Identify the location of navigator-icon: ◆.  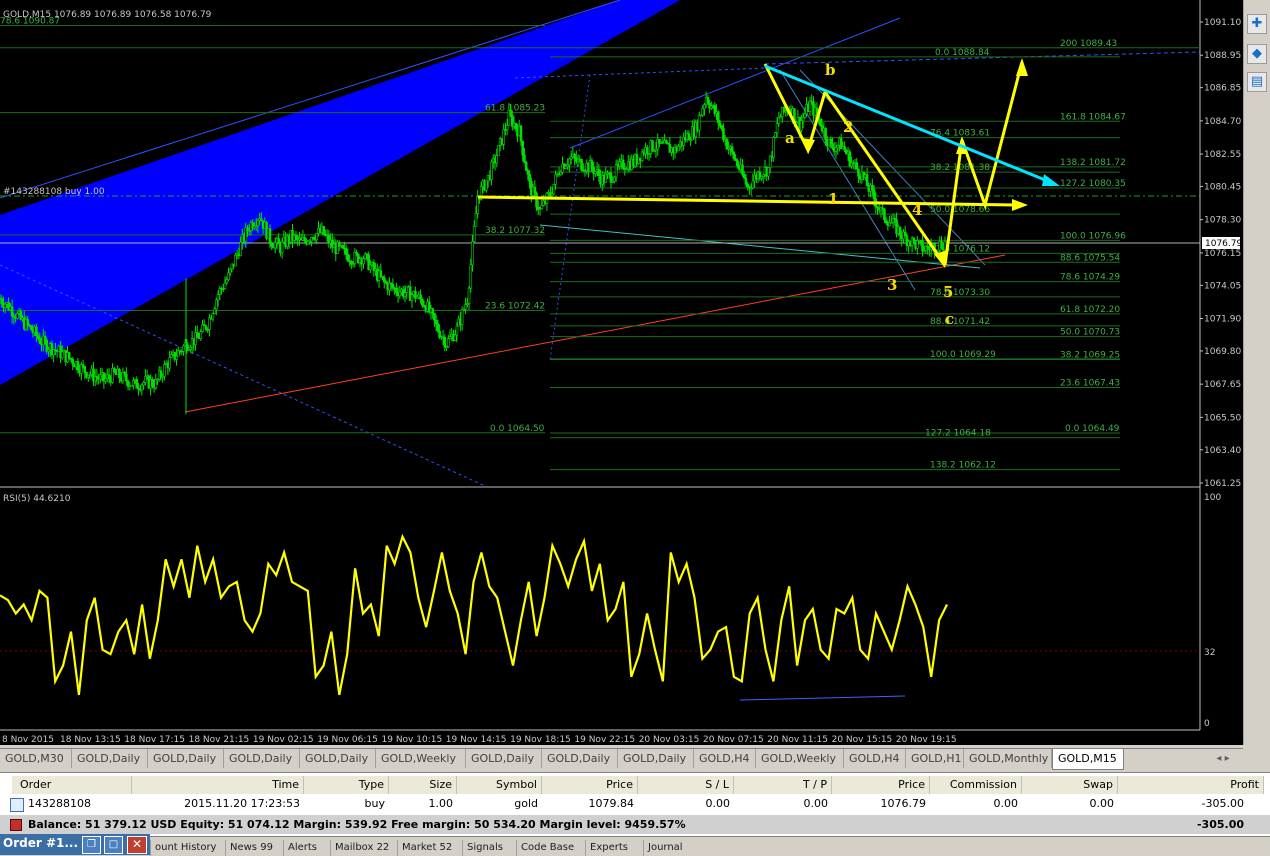
(1257, 54).